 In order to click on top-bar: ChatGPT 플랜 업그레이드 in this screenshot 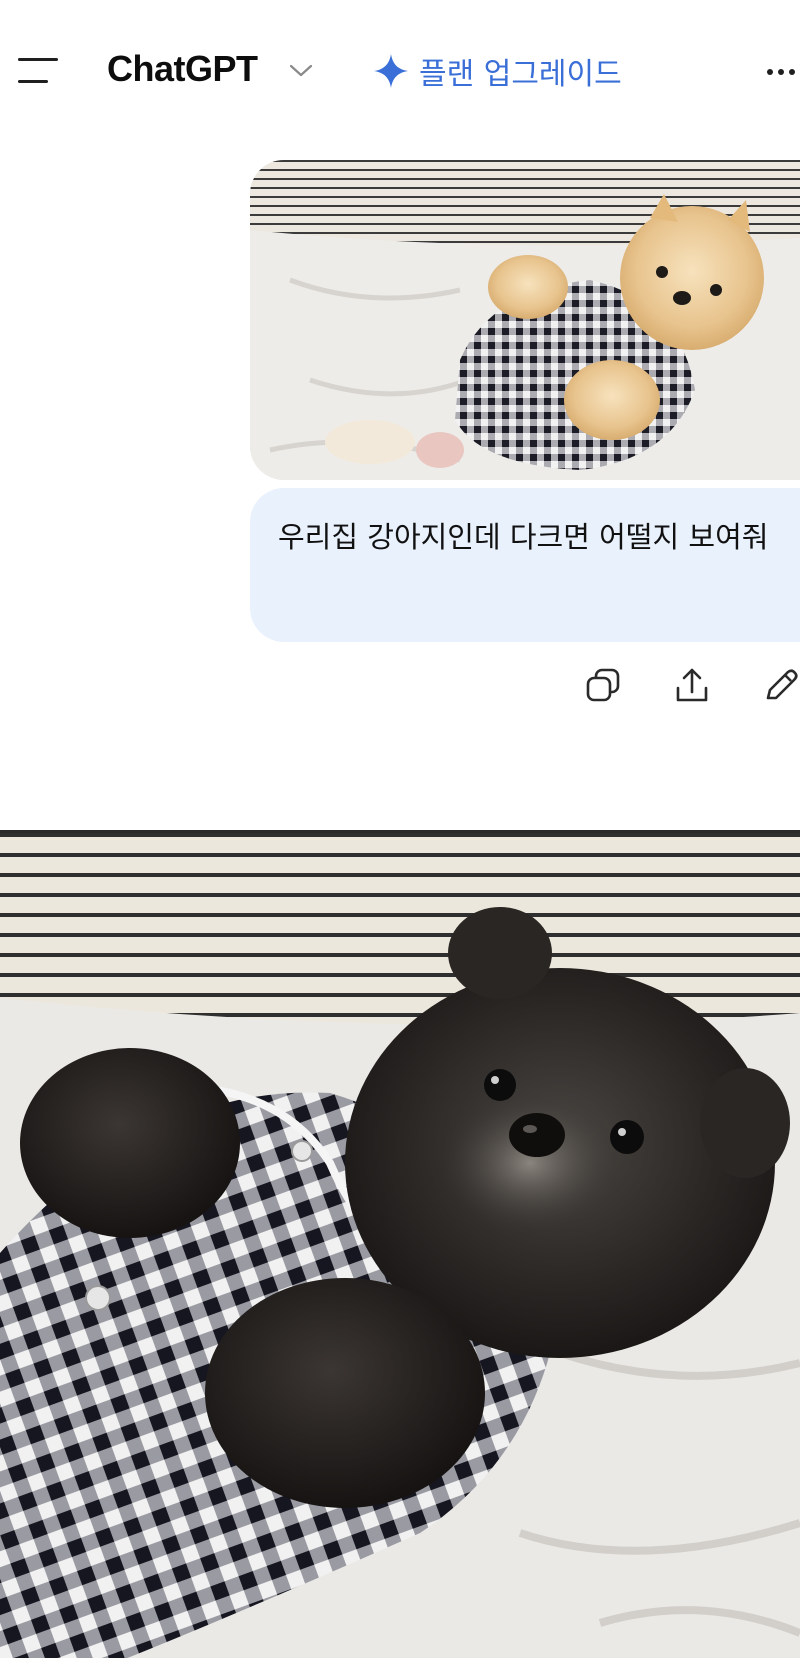, I will do `click(400, 70)`.